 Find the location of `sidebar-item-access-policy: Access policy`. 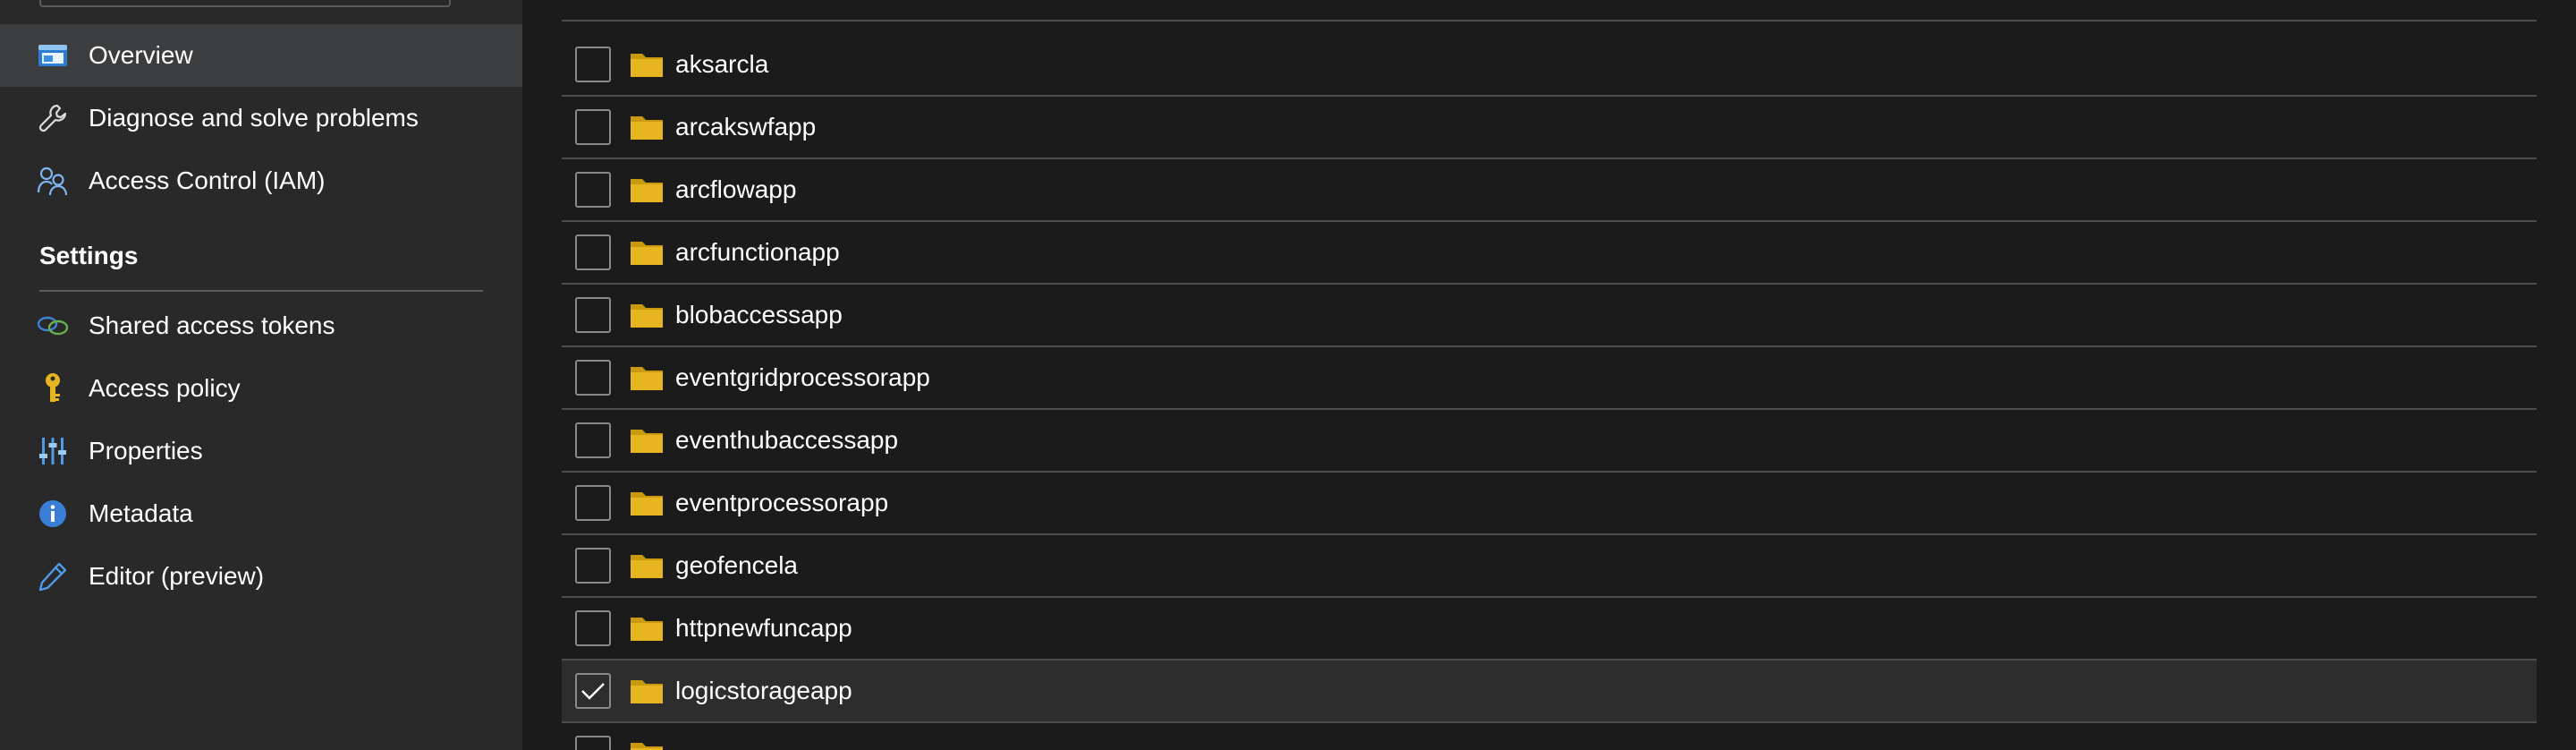

sidebar-item-access-policy: Access policy is located at coordinates (261, 388).